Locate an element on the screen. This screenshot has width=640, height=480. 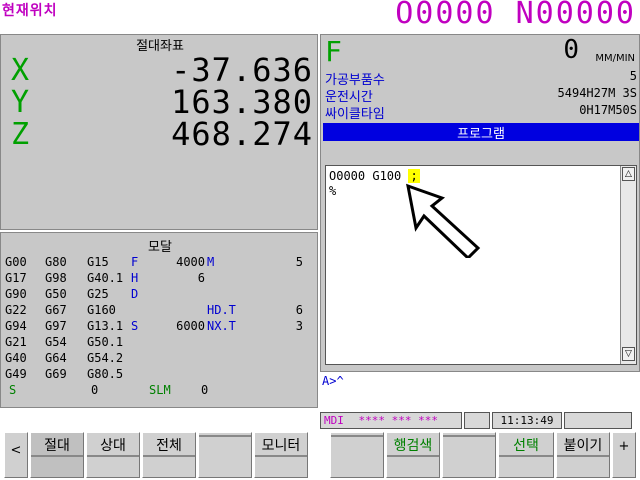
softkey-relative-button: 상대 is located at coordinates (113, 455).